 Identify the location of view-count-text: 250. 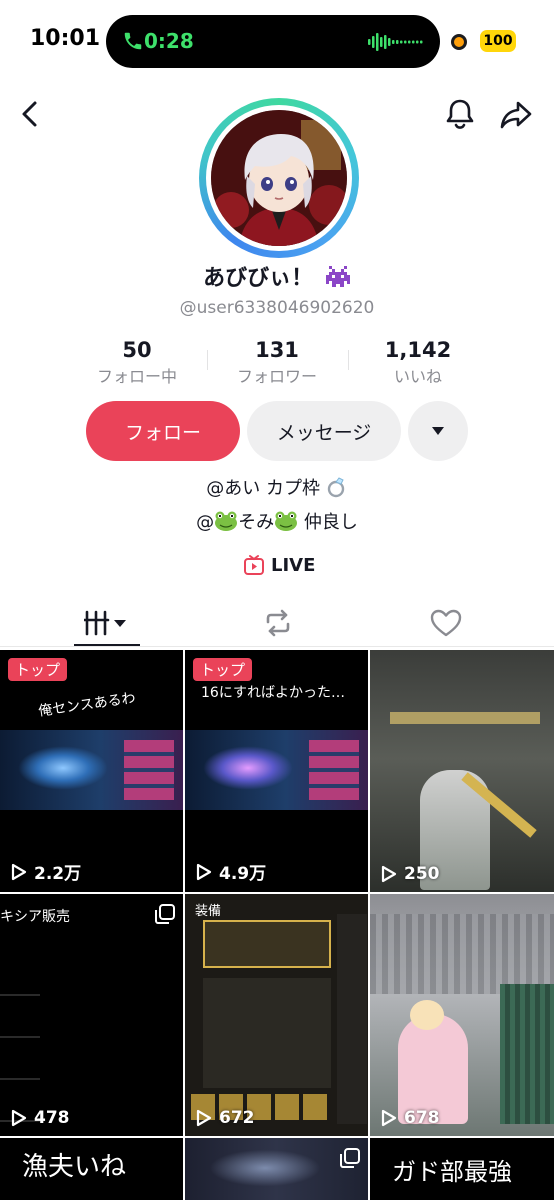
(422, 874).